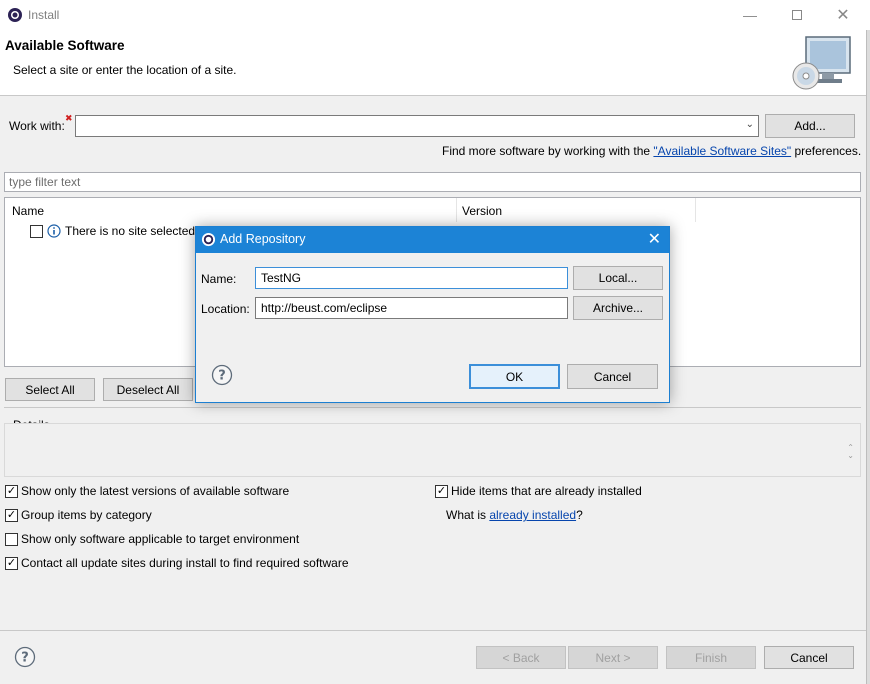 Image resolution: width=870 pixels, height=684 pixels. What do you see at coordinates (11, 491) in the screenshot?
I see `checkbox-latest-versions: ✓` at bounding box center [11, 491].